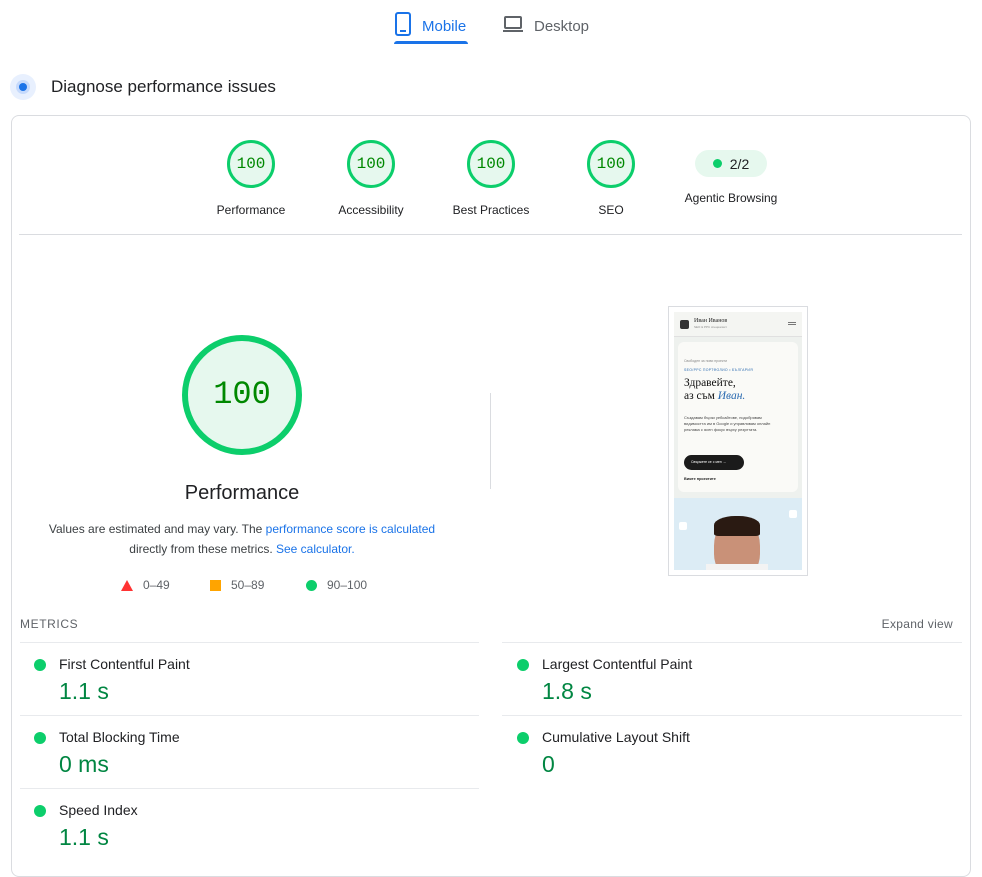 The width and height of the screenshot is (982, 877). Describe the element at coordinates (127, 585) in the screenshot. I see `triangle-icon` at that location.